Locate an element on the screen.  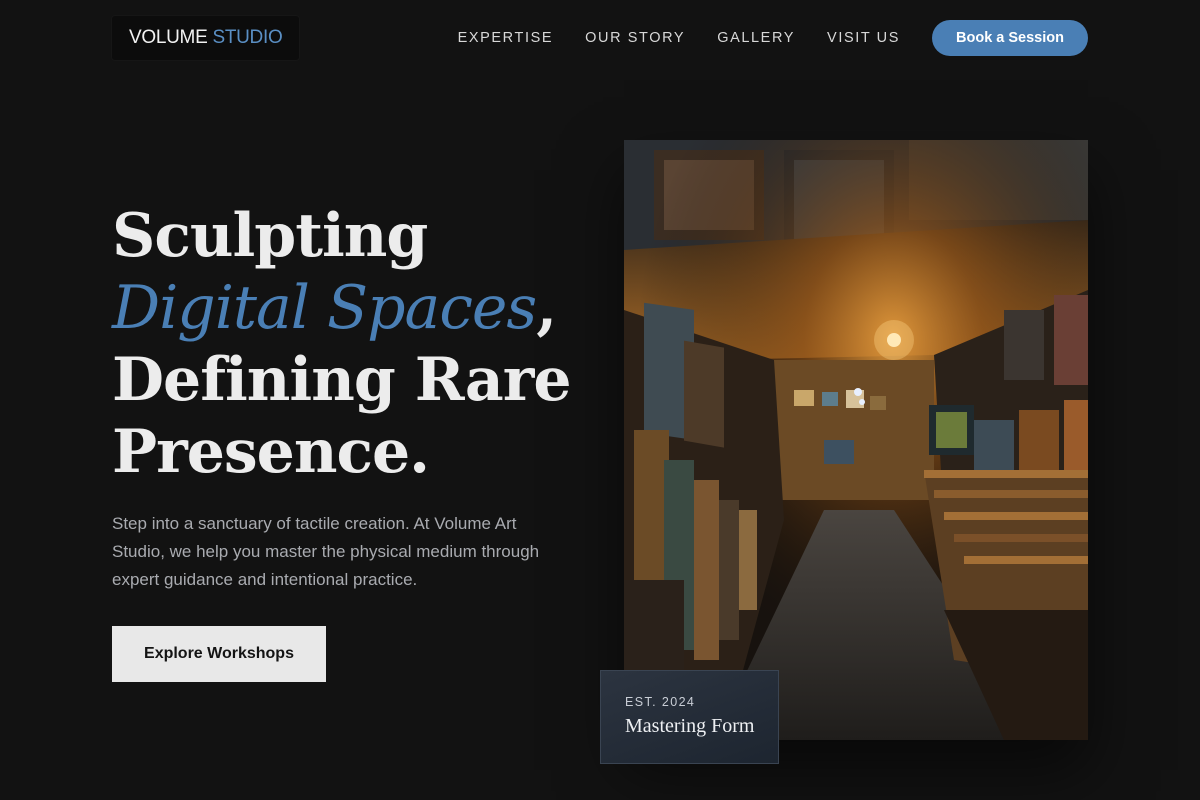
nav-link-visit-us: VISIT US is located at coordinates (863, 38).